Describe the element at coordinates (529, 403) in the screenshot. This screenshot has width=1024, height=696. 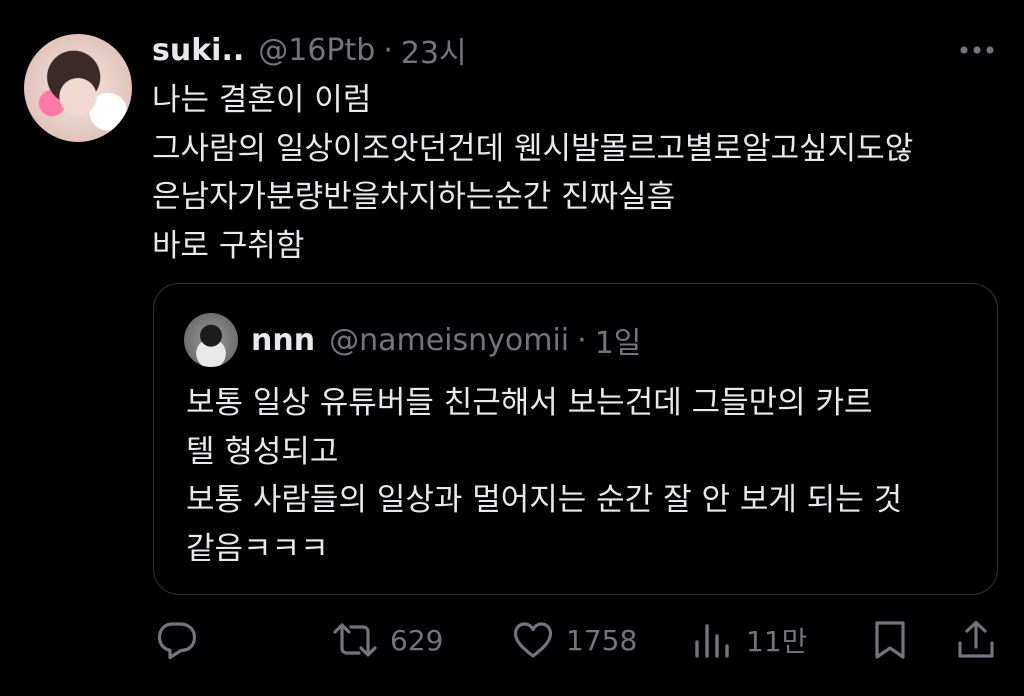
I see `quoted-text-line: 보통 일상 유튜버들 친근해서 보는건데 그들만의 카르` at that location.